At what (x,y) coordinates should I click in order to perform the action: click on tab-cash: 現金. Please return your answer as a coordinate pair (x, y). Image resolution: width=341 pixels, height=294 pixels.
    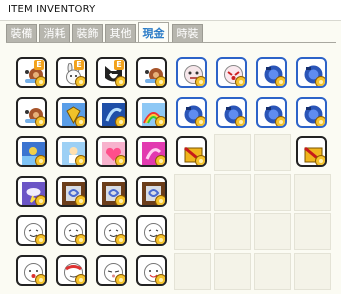
    Looking at the image, I should click on (153, 32).